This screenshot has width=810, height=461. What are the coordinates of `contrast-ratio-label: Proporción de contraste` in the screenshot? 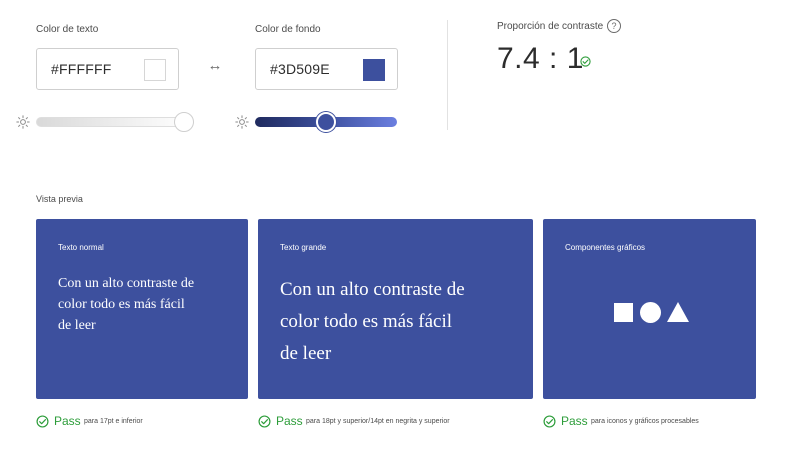 It's located at (550, 26).